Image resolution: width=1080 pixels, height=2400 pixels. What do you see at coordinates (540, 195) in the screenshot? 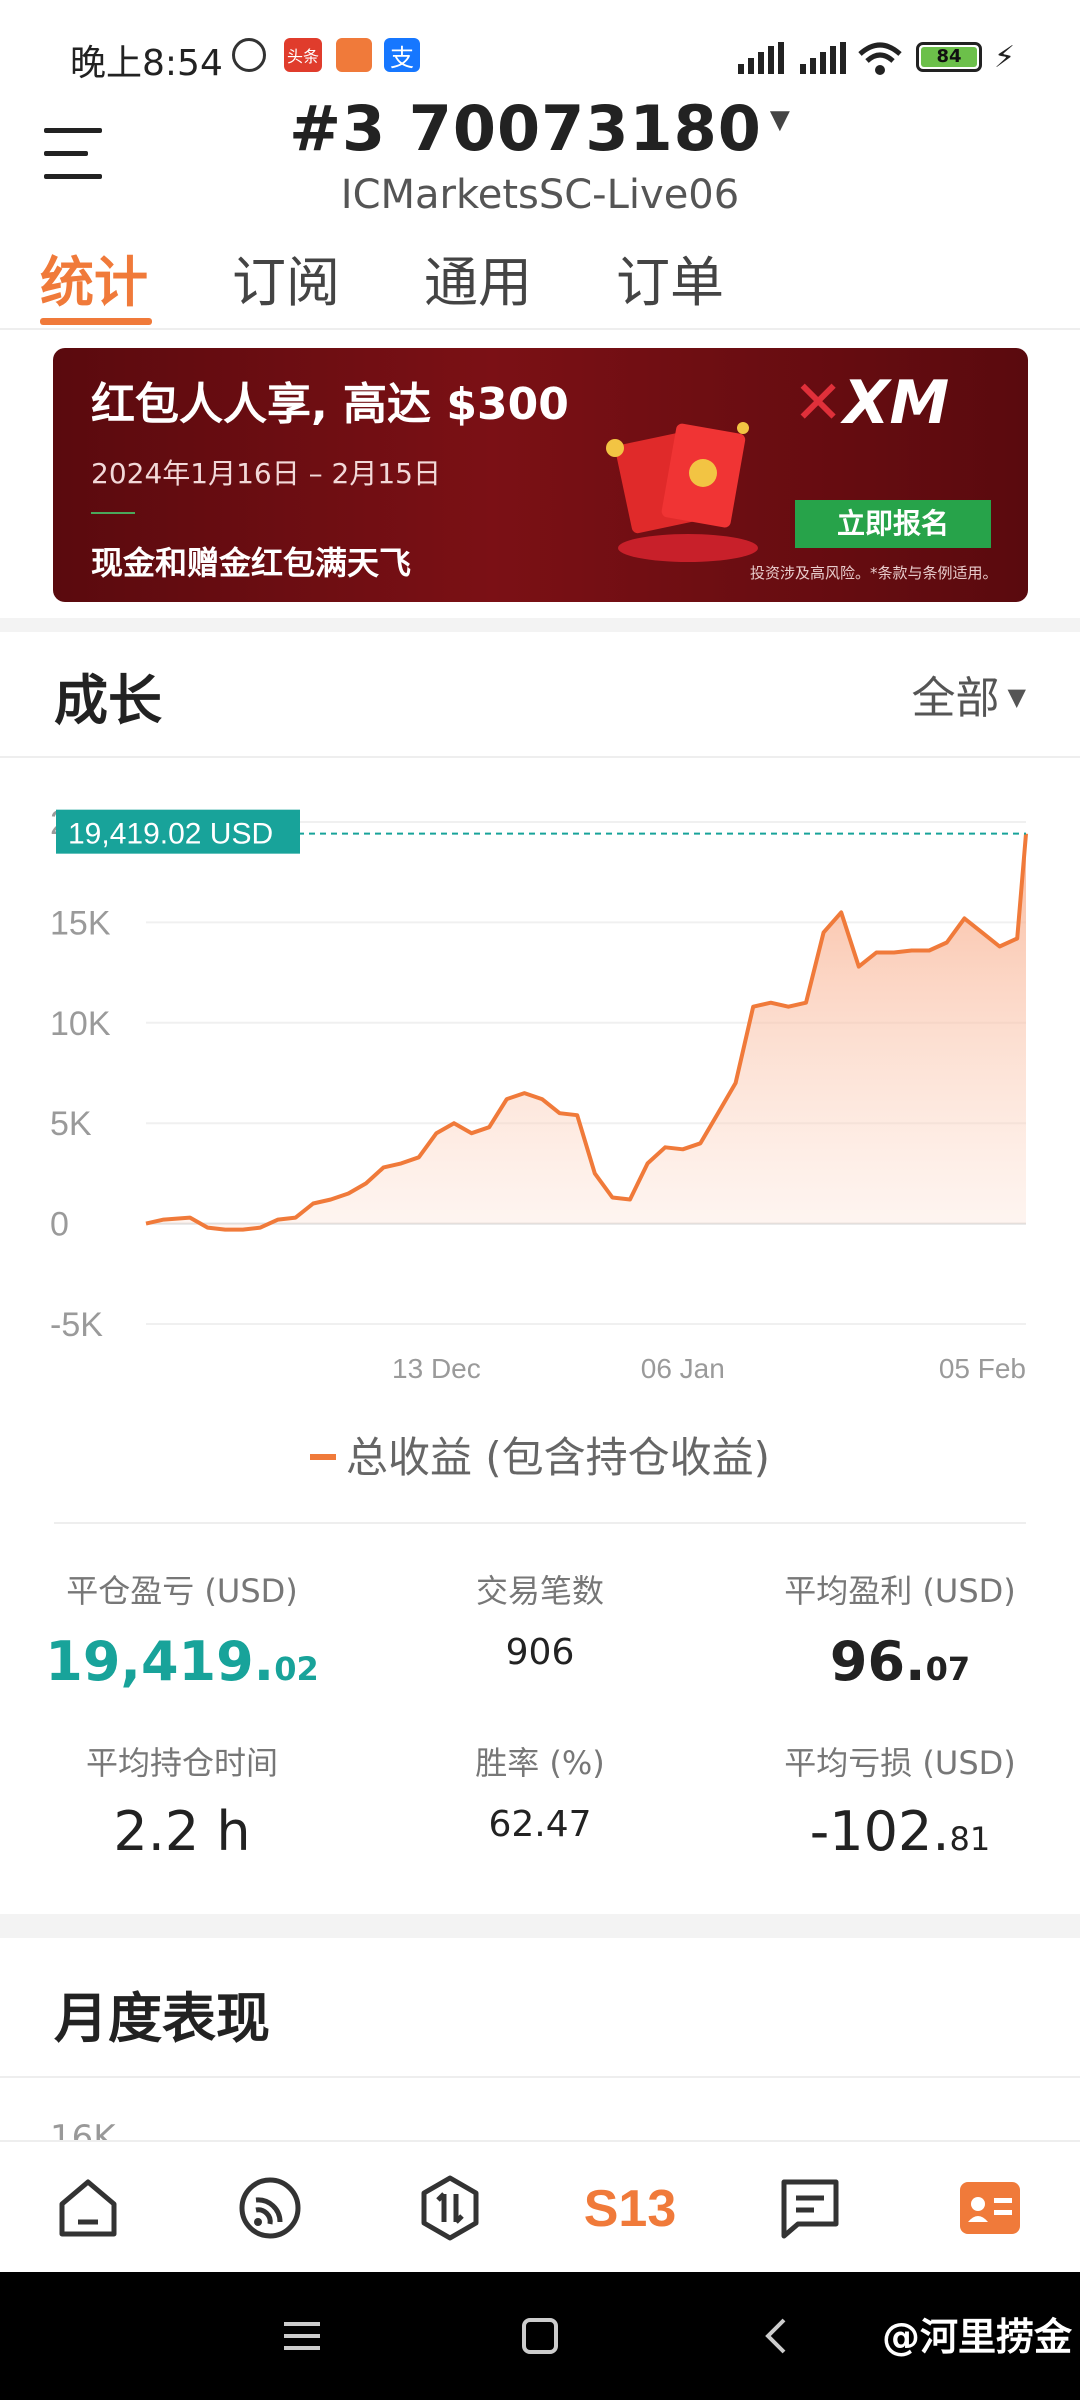
I see `server-name: ICMarketsSC-Live06` at bounding box center [540, 195].